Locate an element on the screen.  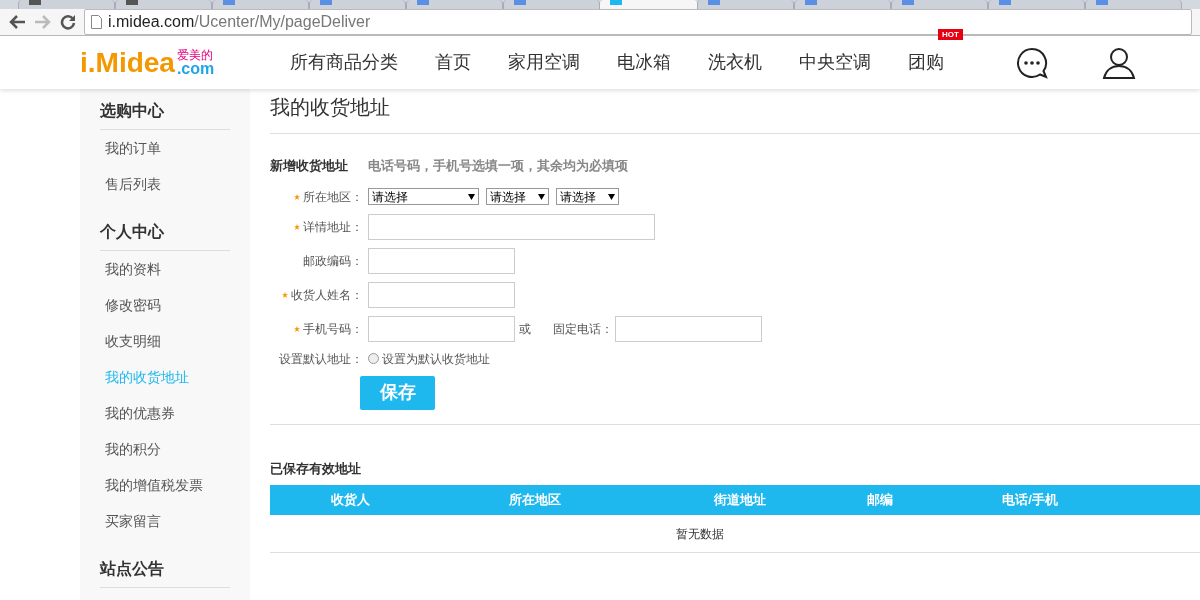
nav-link: 团购 is located at coordinates (926, 62).